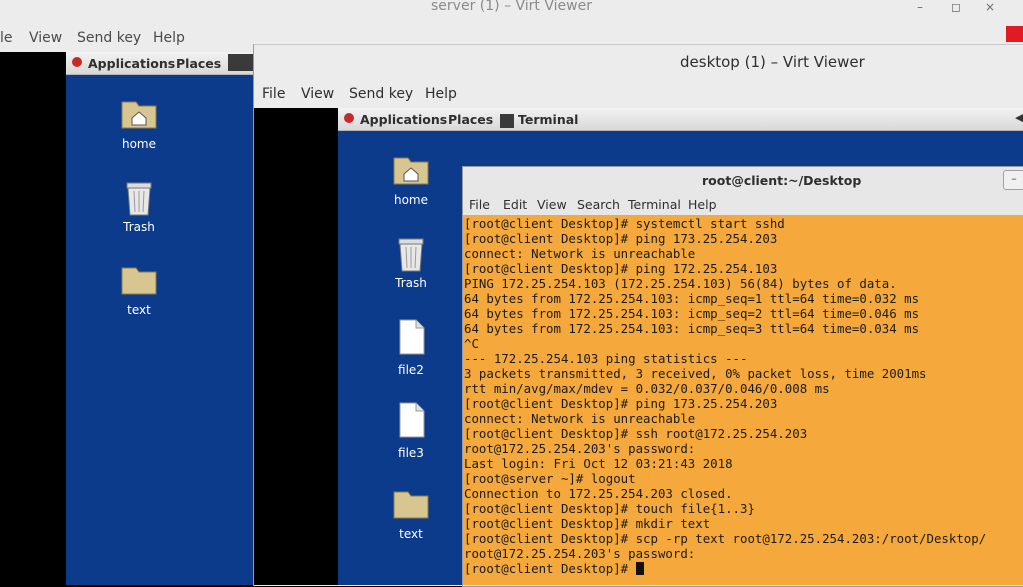 This screenshot has height=587, width=1023. I want to click on terminal-menu-search: Search, so click(598, 204).